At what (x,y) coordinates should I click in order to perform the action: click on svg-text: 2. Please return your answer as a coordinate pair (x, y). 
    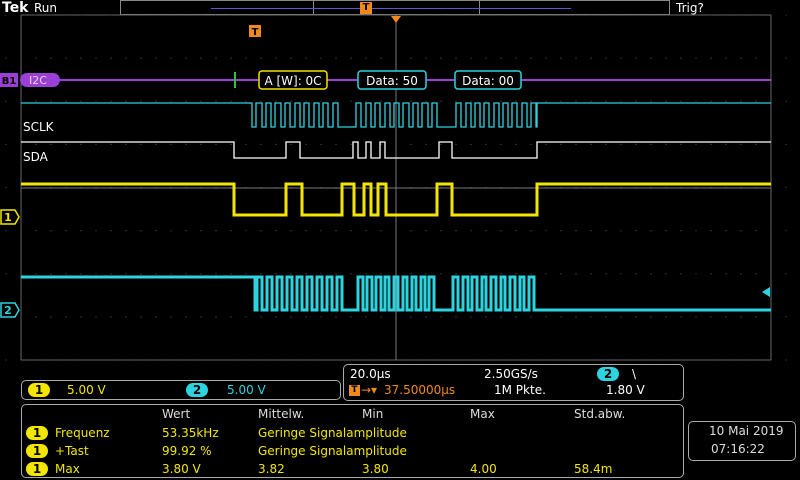
    Looking at the image, I should click on (8, 310).